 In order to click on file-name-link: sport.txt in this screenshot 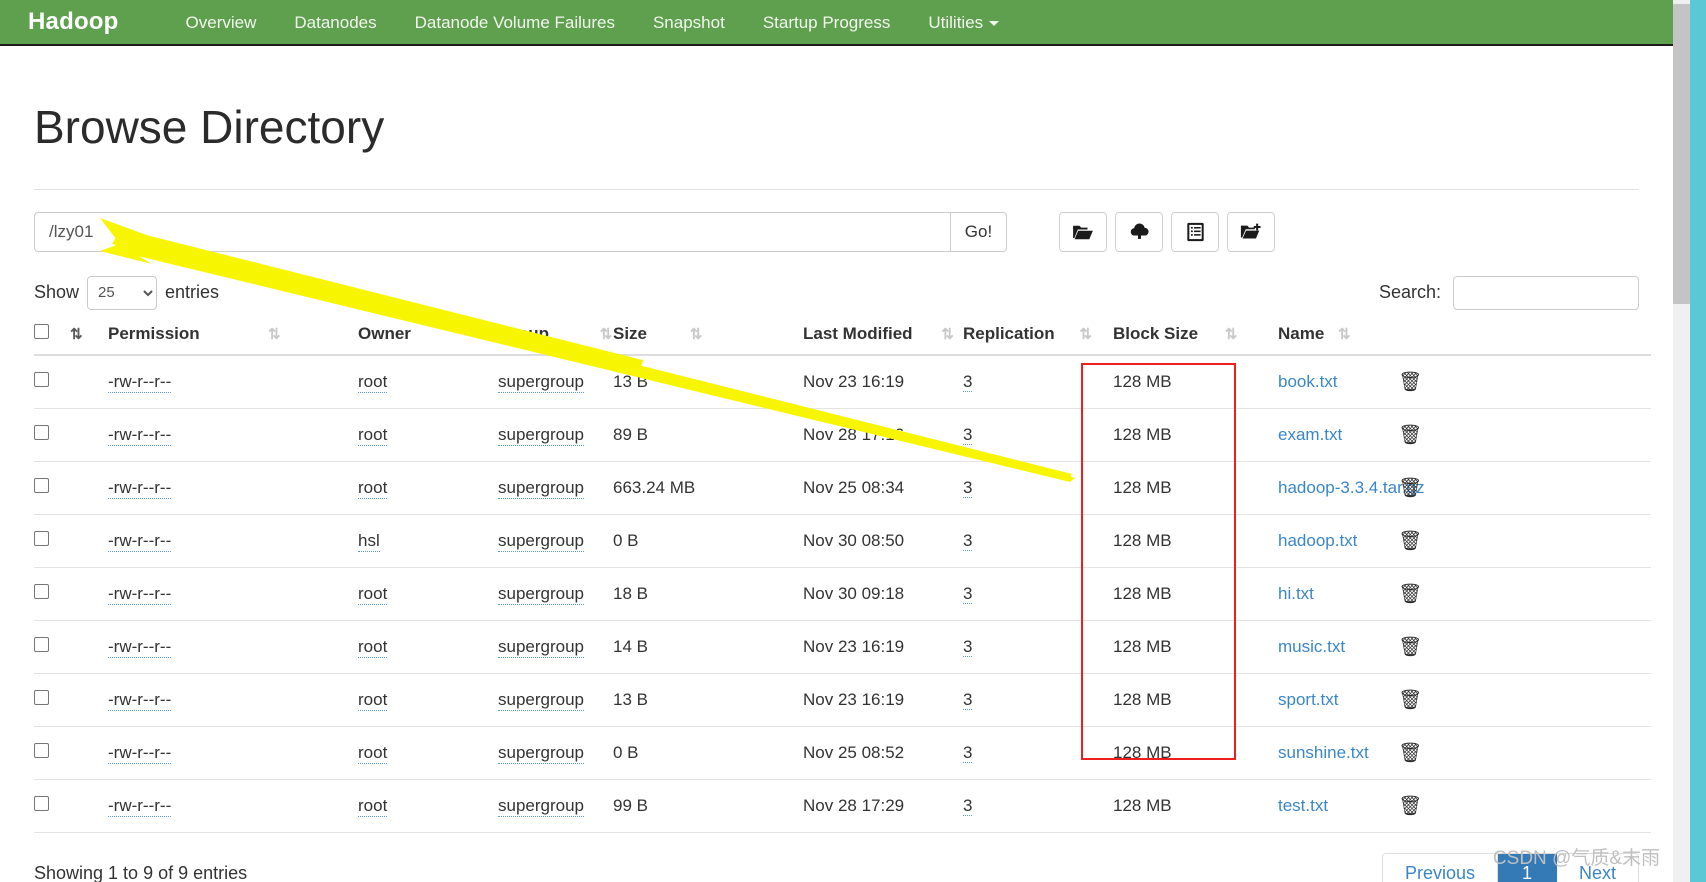, I will do `click(1308, 699)`.